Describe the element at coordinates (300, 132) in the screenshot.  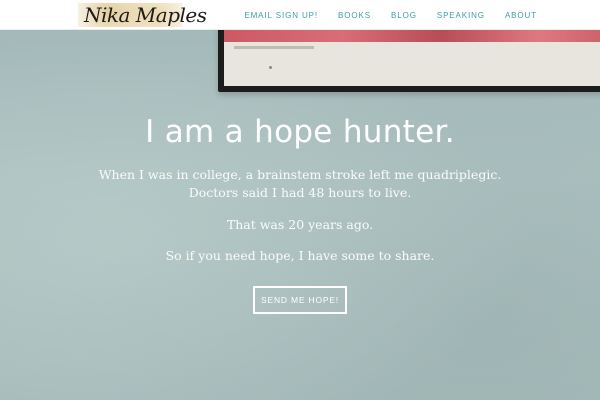
I see `hero-title: I am a hope hunter.` at that location.